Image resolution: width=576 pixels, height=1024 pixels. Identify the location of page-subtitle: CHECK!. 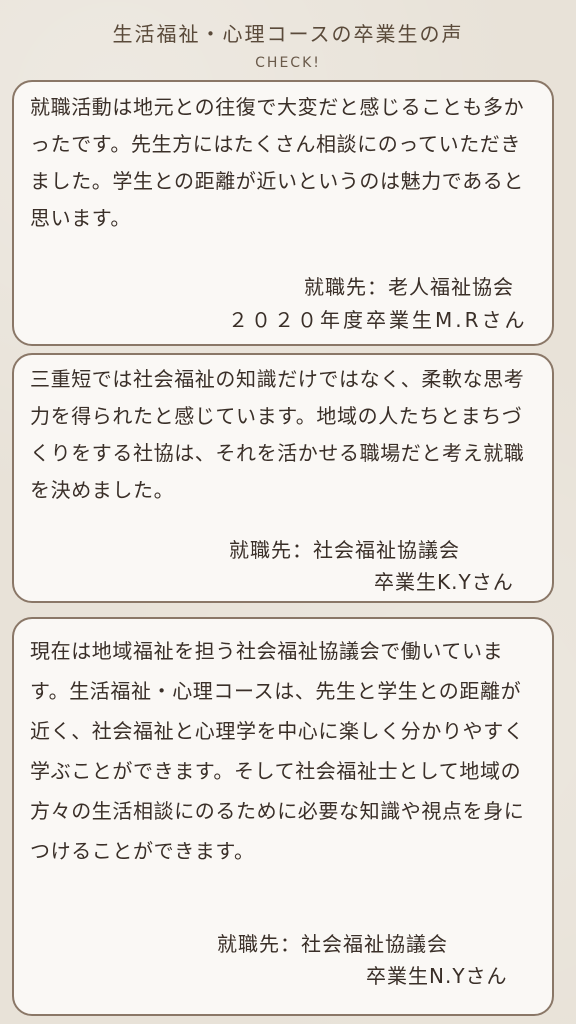
(288, 63).